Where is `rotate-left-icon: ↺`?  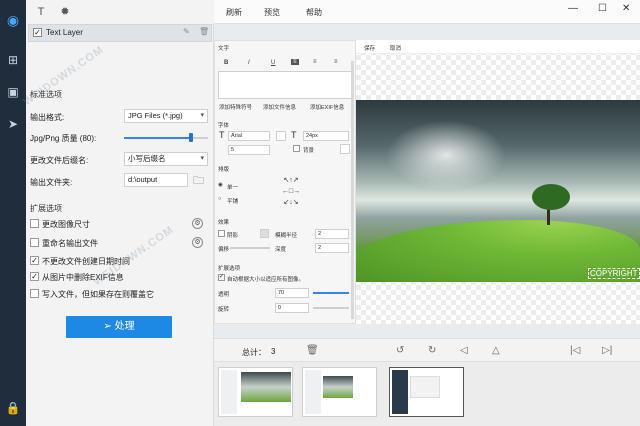 rotate-left-icon: ↺ is located at coordinates (400, 351).